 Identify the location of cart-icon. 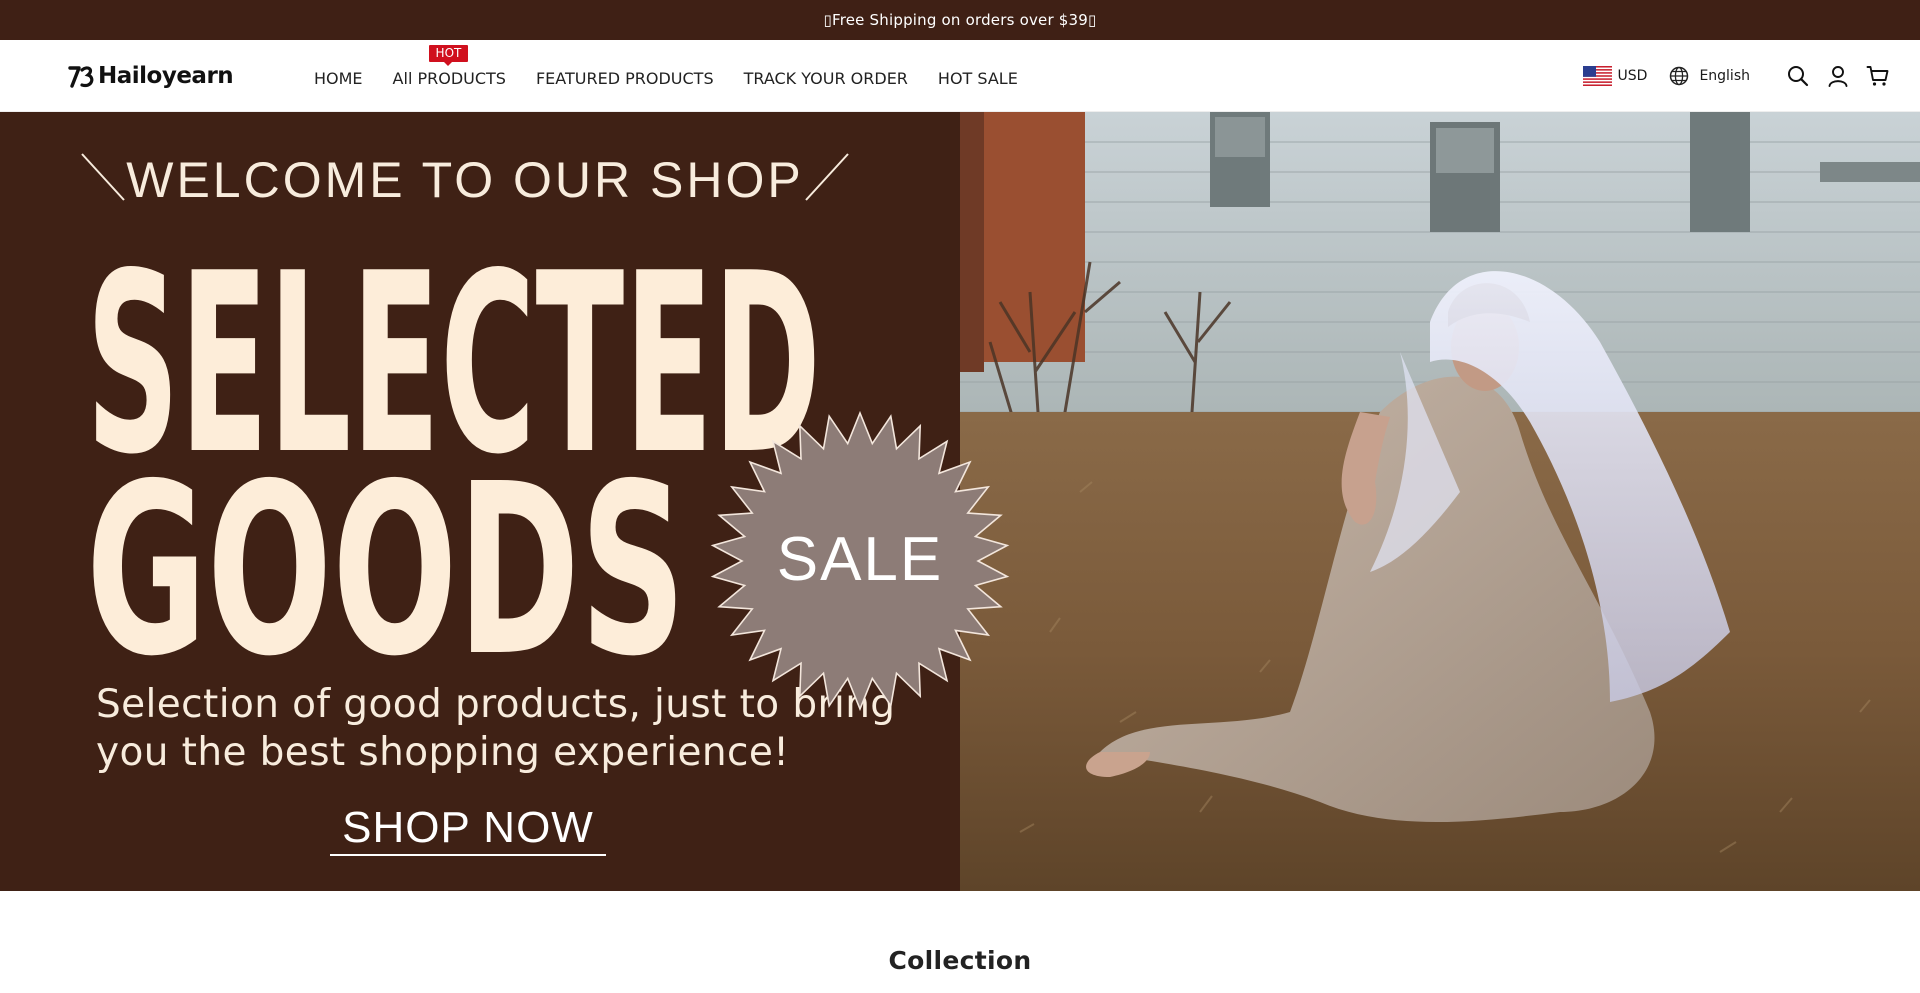
(1878, 76).